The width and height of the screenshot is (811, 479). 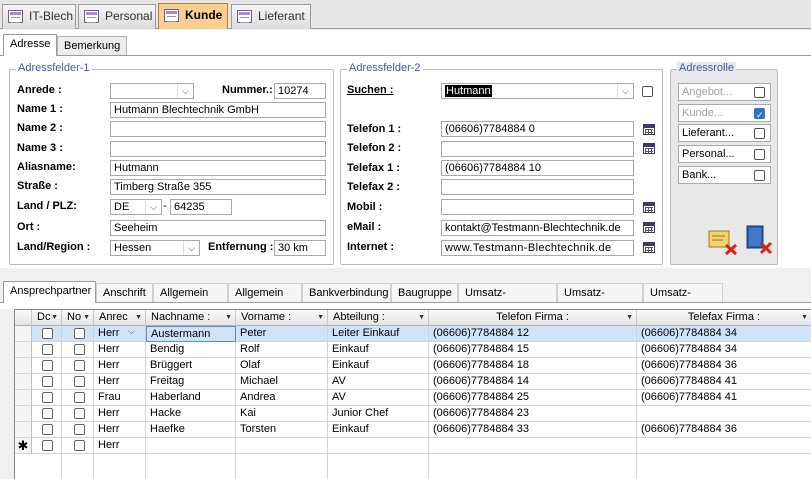 I want to click on column-header: Abteilung : ▼, so click(x=378, y=318).